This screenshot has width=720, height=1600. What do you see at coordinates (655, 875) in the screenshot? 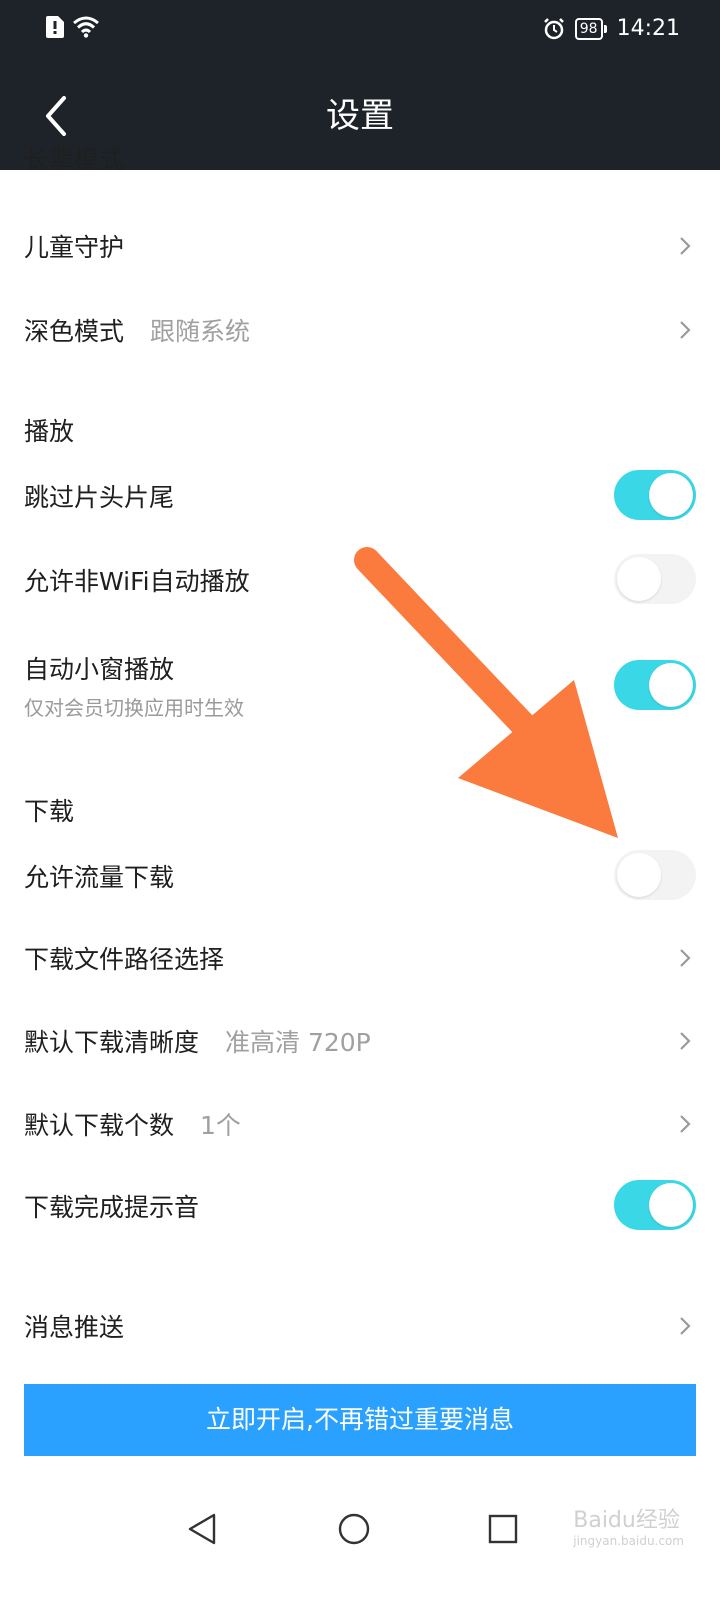
I see `cellular-download-toggle` at bounding box center [655, 875].